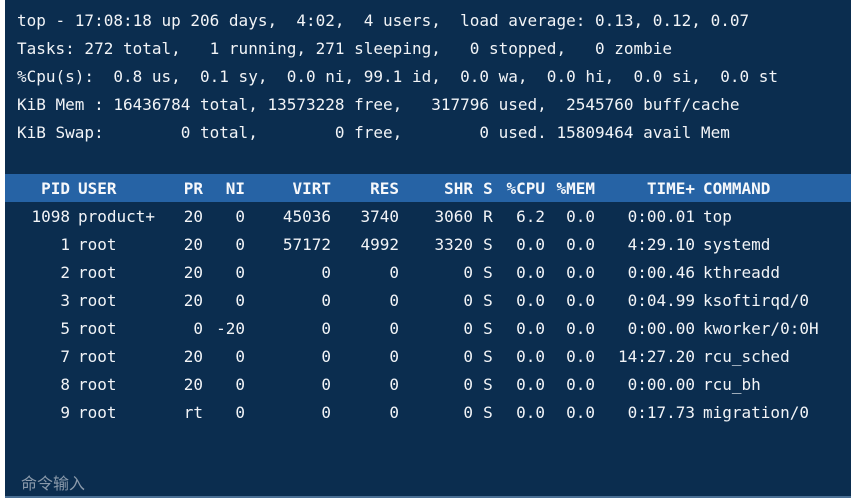 This screenshot has width=851, height=500. What do you see at coordinates (575, 188) in the screenshot?
I see `col-mem-header: %MEM` at bounding box center [575, 188].